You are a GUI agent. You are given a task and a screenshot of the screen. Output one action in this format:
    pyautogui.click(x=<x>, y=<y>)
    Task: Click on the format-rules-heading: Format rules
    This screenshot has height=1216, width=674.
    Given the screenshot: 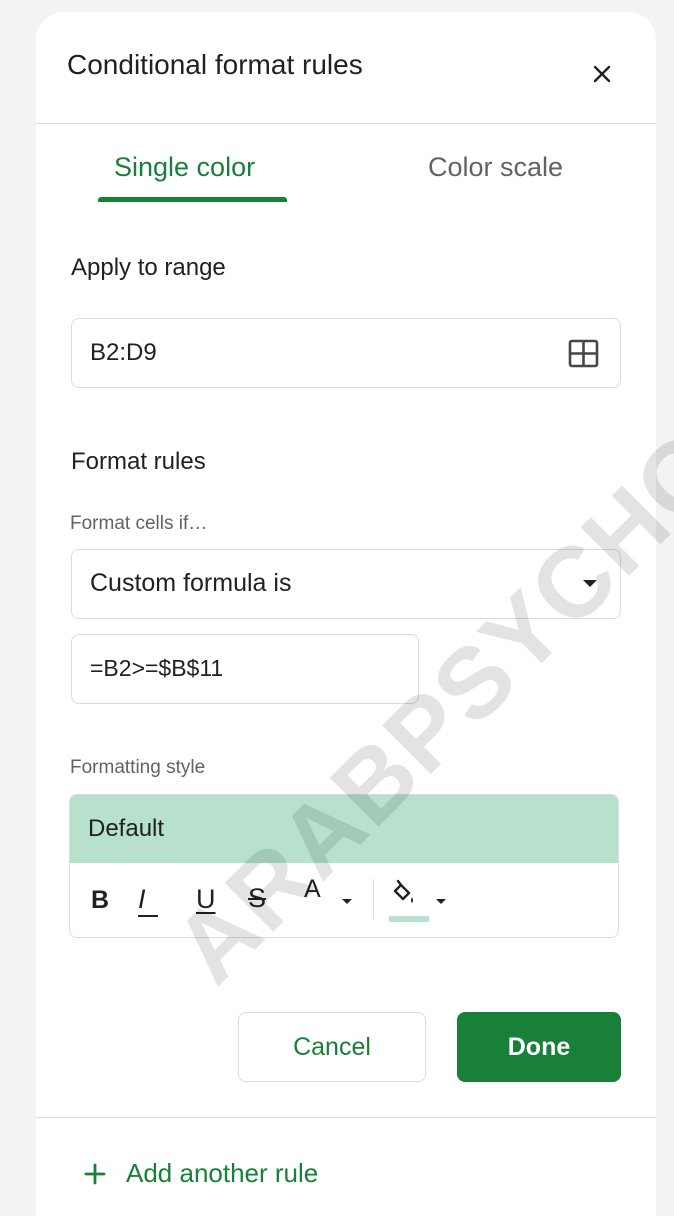 What is the action you would take?
    pyautogui.click(x=138, y=461)
    